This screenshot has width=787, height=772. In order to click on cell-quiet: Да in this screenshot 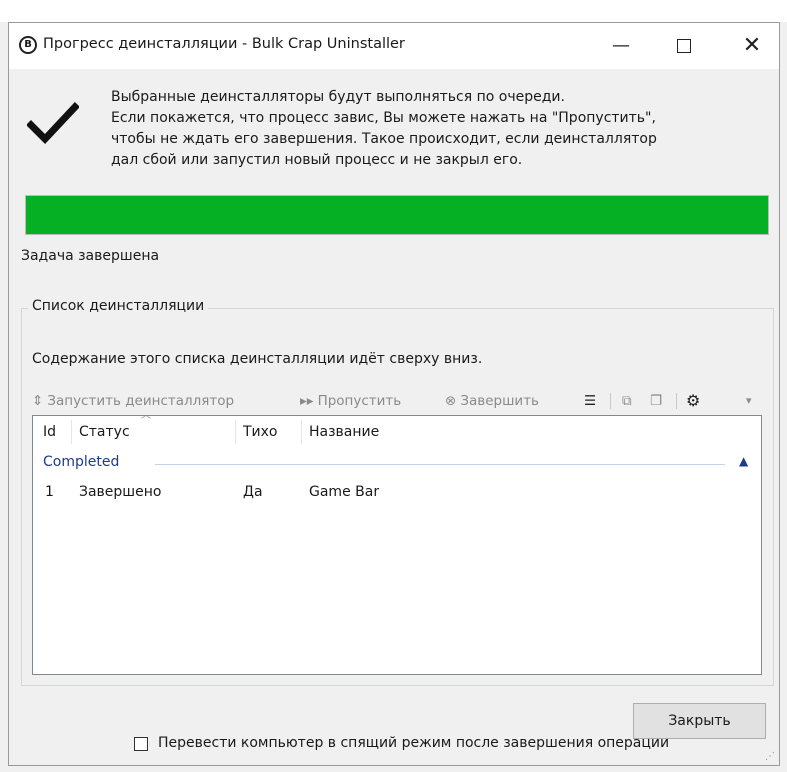, I will do `click(253, 492)`.